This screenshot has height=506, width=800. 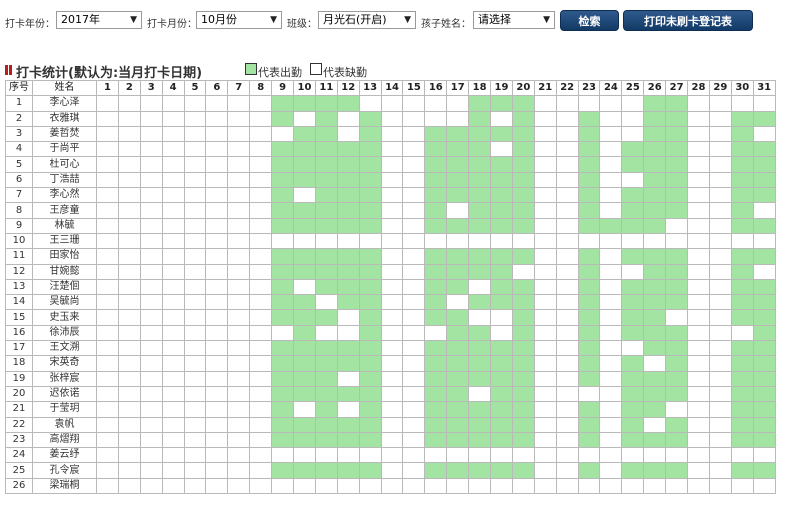 I want to click on day-column-header: 20, so click(x=523, y=88).